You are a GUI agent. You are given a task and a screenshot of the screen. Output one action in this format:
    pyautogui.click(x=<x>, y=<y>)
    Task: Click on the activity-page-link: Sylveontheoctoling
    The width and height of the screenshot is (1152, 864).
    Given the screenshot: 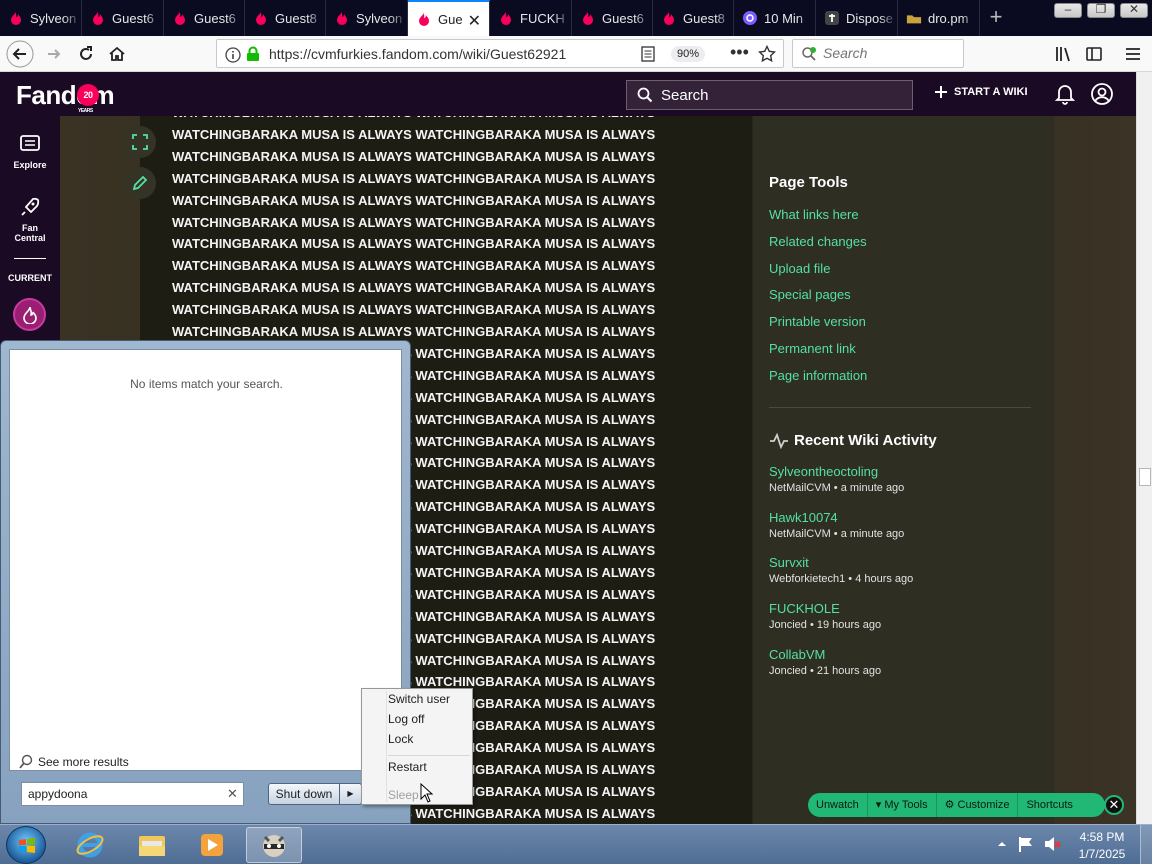 What is the action you would take?
    pyautogui.click(x=823, y=471)
    